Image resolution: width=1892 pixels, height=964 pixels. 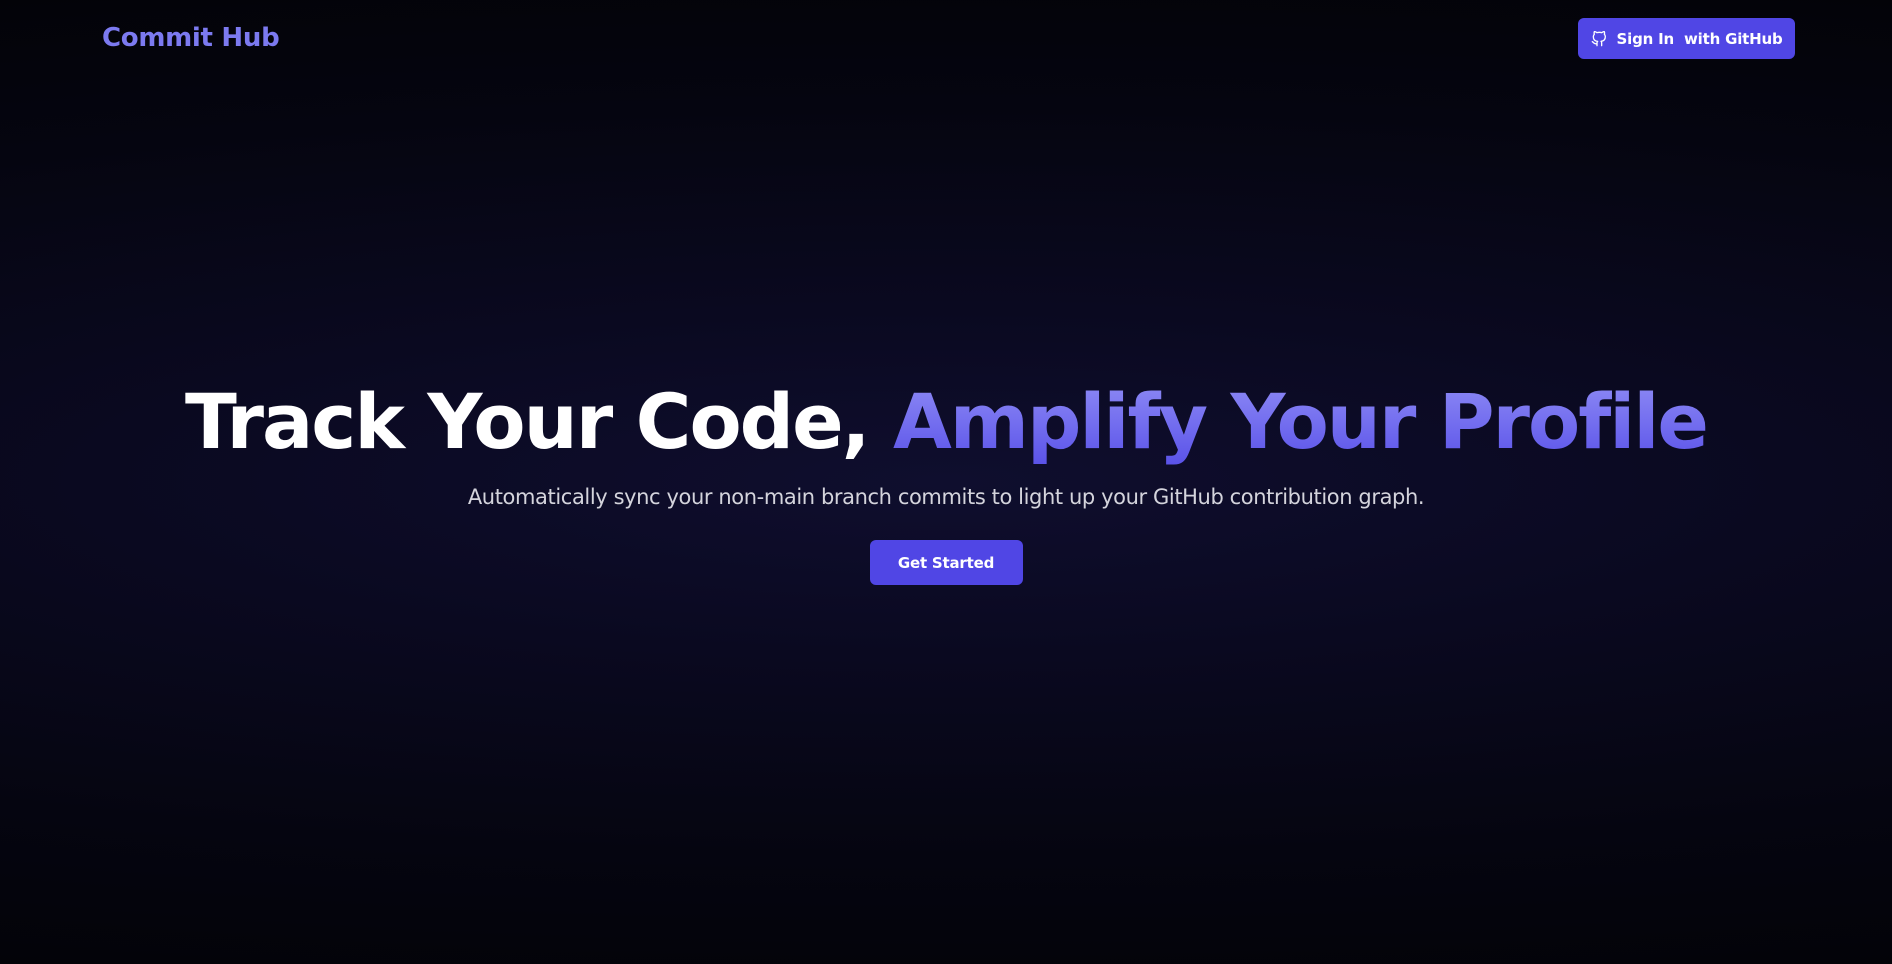 What do you see at coordinates (1300, 421) in the screenshot?
I see `headline-accent-text: Amplify Your Profile` at bounding box center [1300, 421].